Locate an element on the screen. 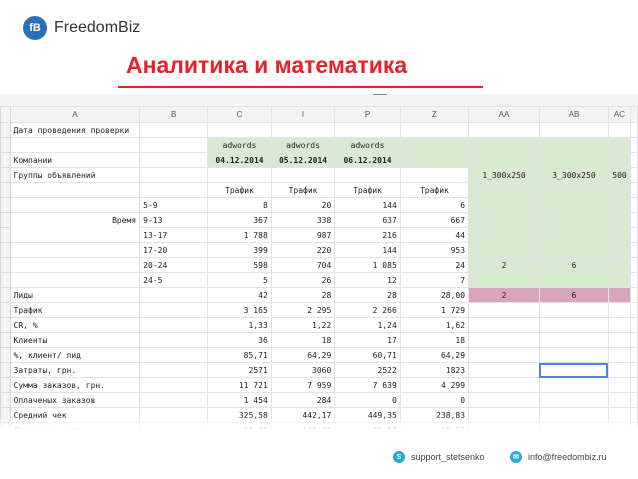 The image size is (638, 479). table-cell: 367 is located at coordinates (239, 220).